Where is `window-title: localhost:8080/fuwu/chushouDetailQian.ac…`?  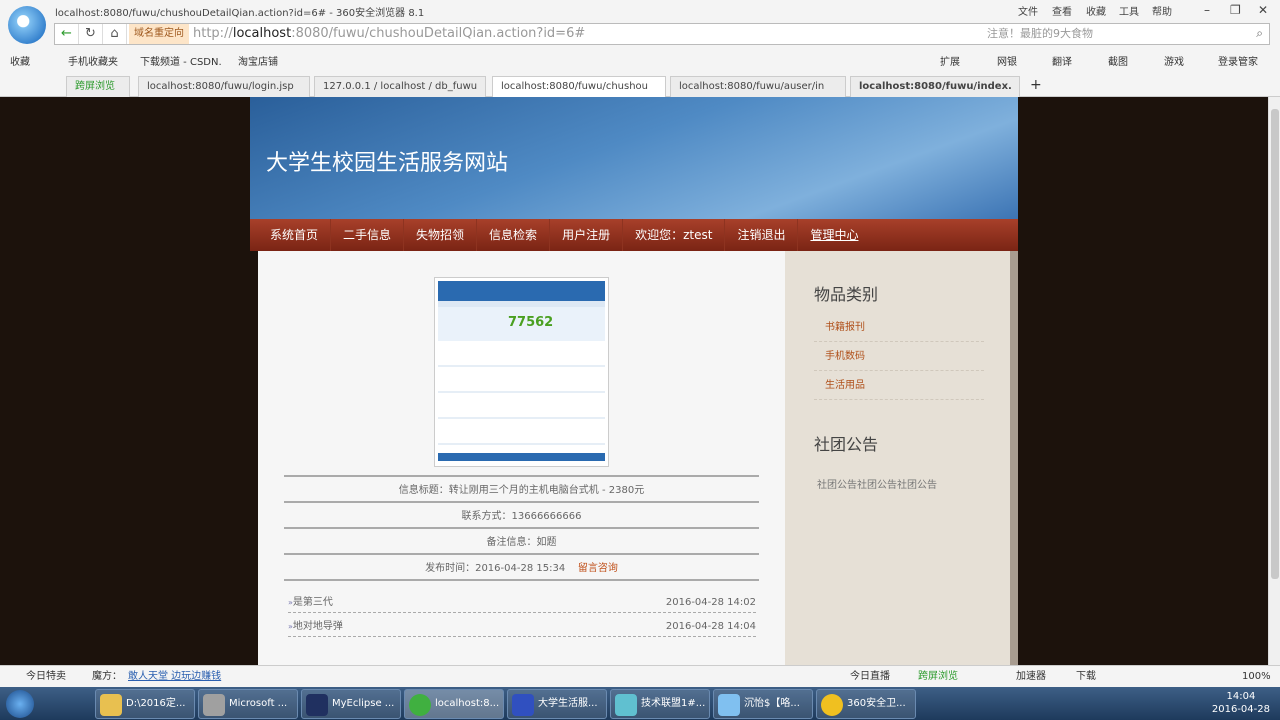
window-title: localhost:8080/fuwu/chushouDetailQian.ac… is located at coordinates (240, 13).